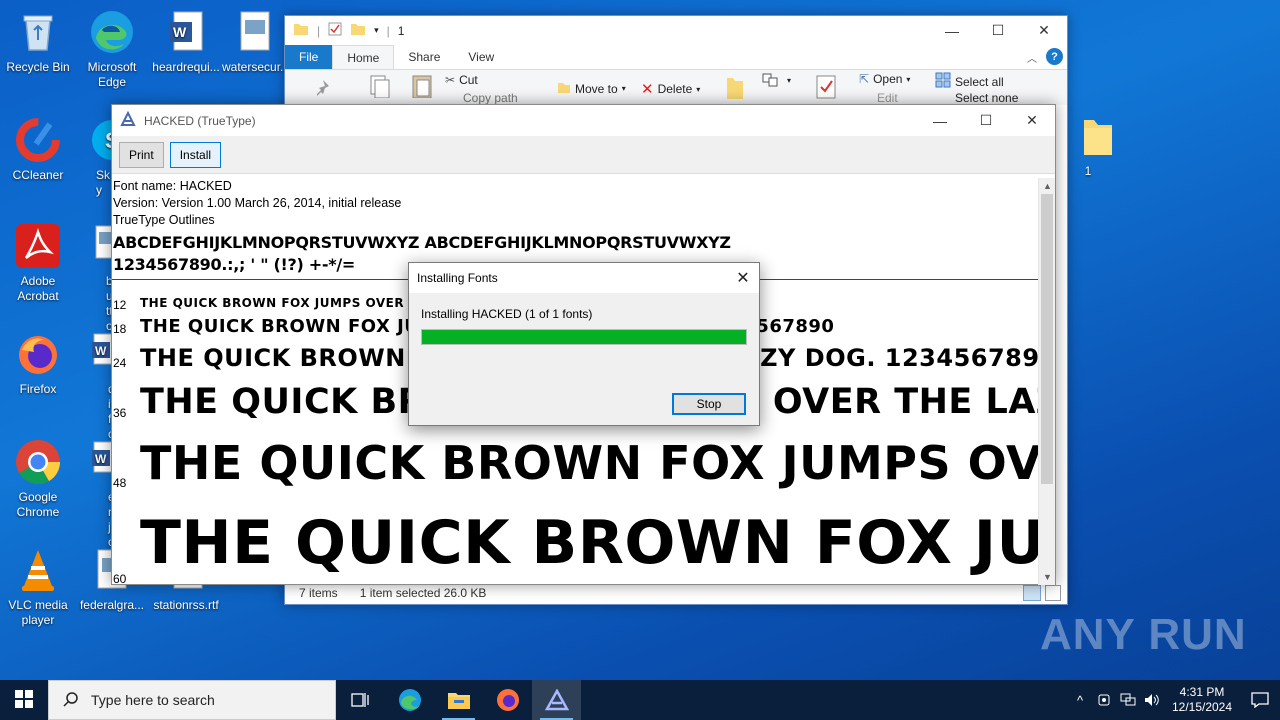 The height and width of the screenshot is (720, 1280). I want to click on select-all-button: Select all, so click(969, 81).